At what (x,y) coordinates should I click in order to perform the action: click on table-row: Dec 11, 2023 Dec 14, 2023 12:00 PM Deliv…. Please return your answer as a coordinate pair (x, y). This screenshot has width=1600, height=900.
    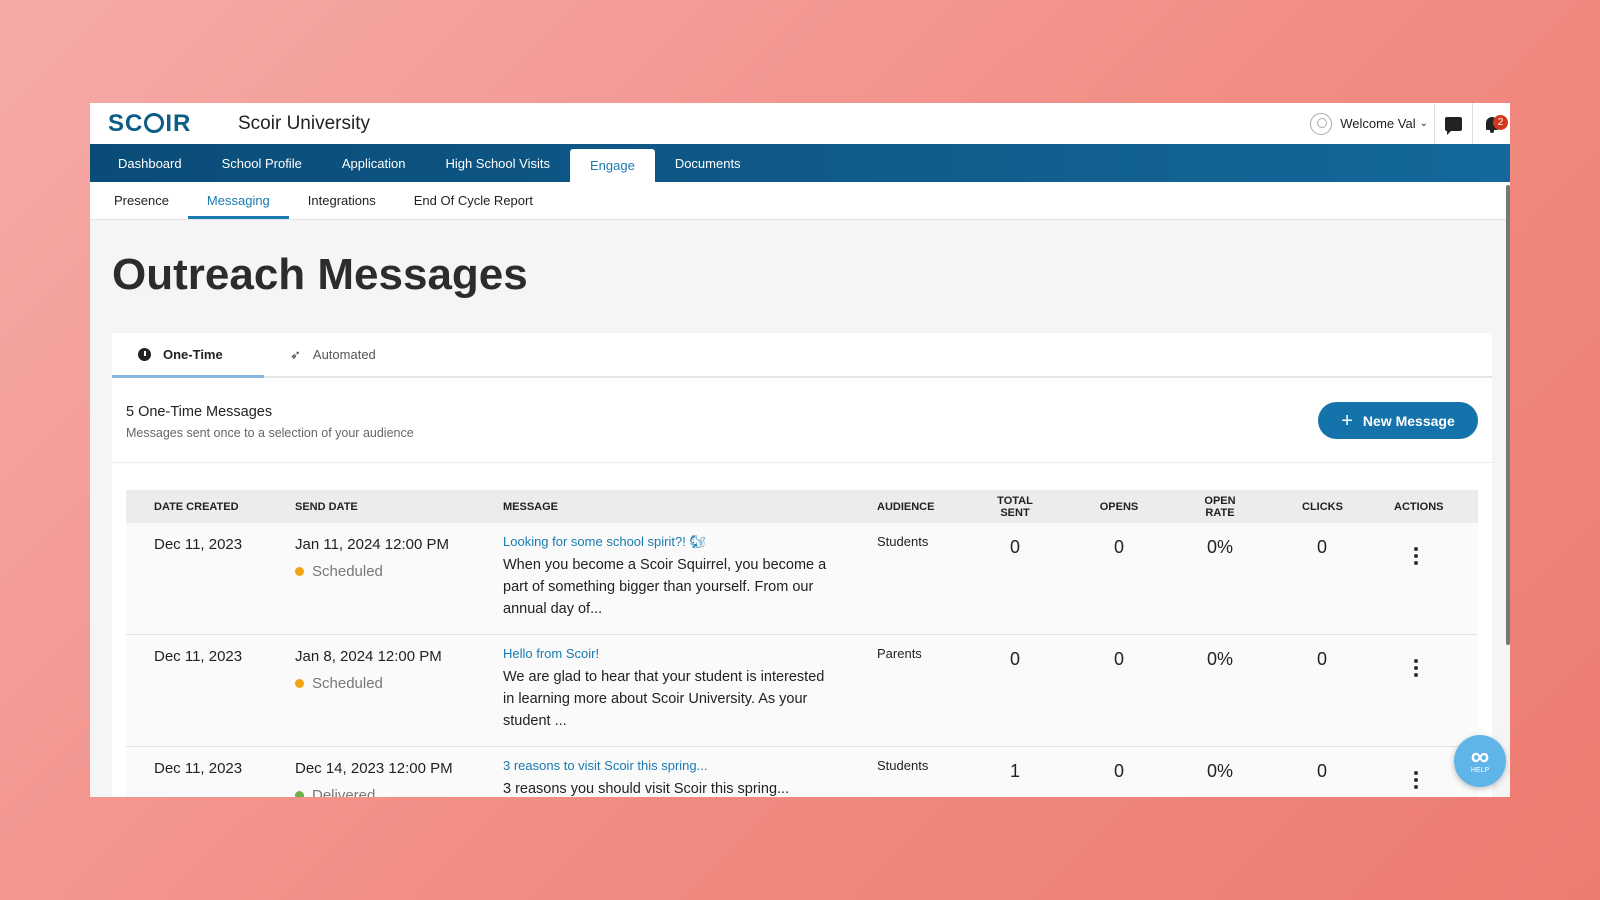
    Looking at the image, I should click on (802, 772).